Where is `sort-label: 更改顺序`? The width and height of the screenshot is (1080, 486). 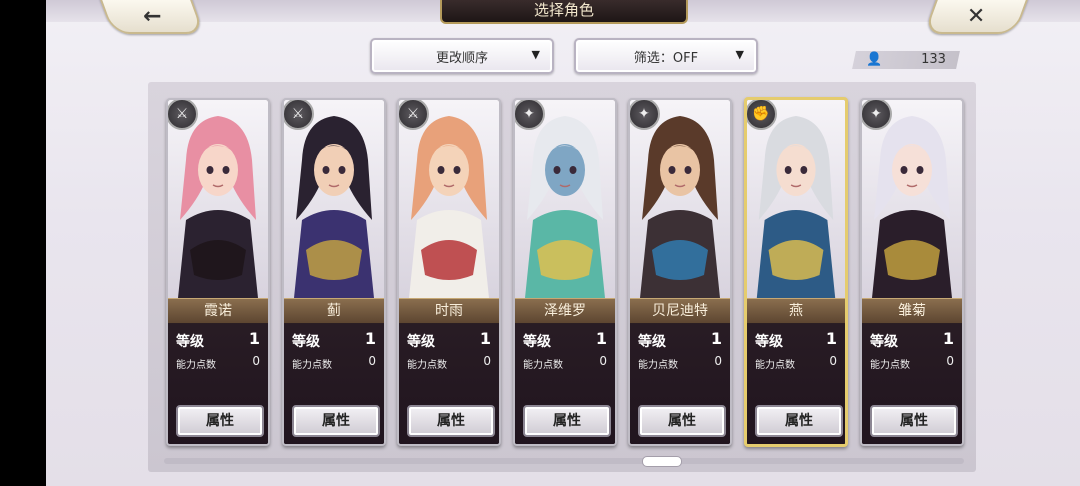 sort-label: 更改顺序 is located at coordinates (461, 58).